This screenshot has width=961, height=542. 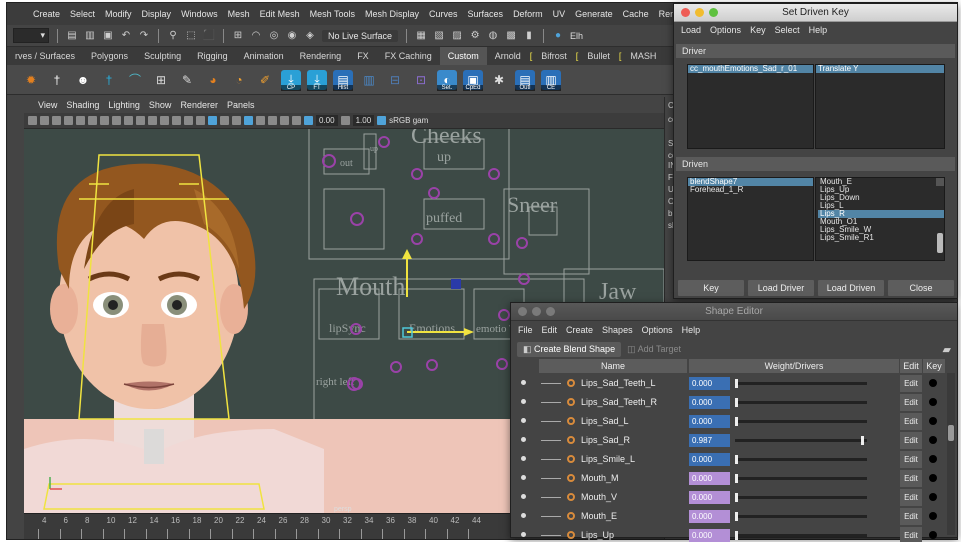 What do you see at coordinates (486, 14) in the screenshot?
I see `menu-surfaces: Surfaces` at bounding box center [486, 14].